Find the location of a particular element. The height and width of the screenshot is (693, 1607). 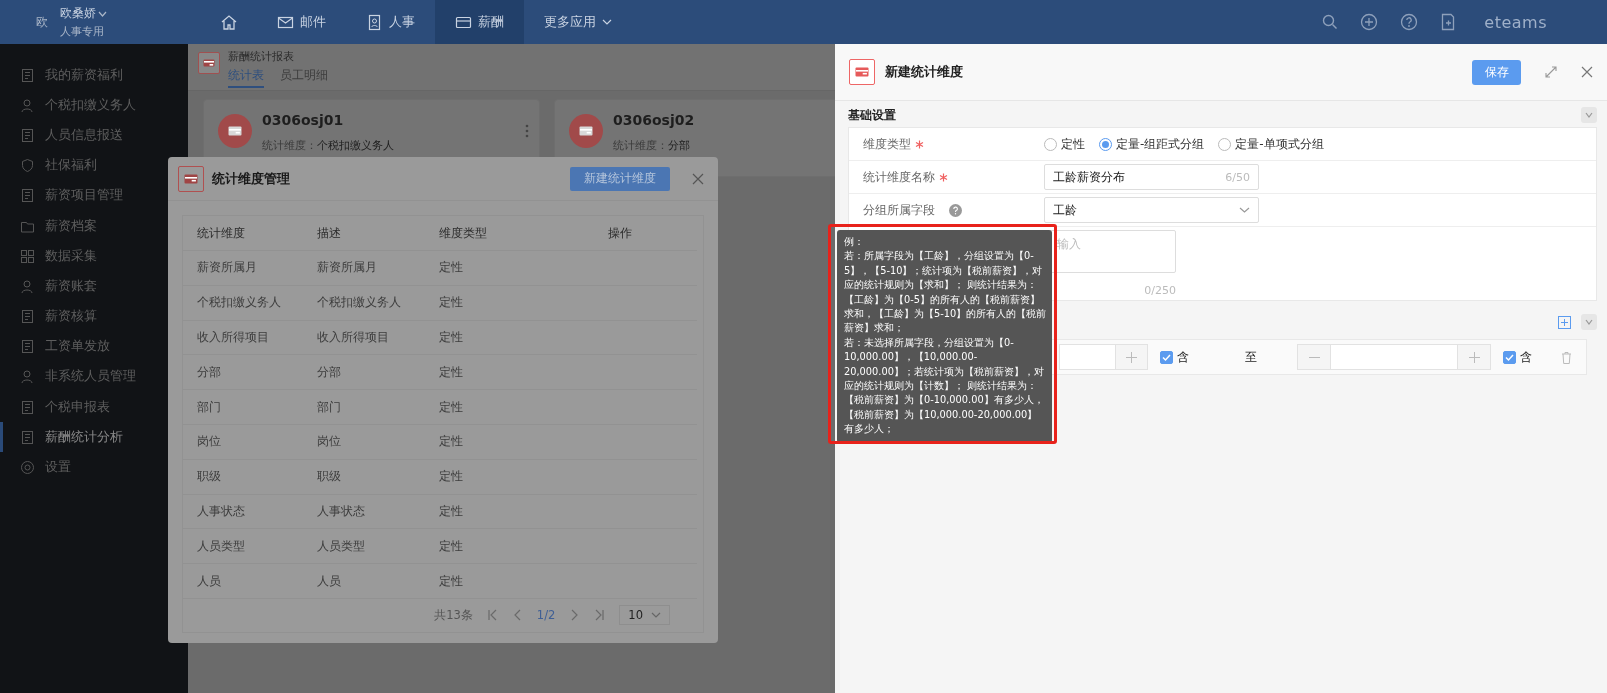

page-title: 薪酬统计报表 is located at coordinates (261, 57).